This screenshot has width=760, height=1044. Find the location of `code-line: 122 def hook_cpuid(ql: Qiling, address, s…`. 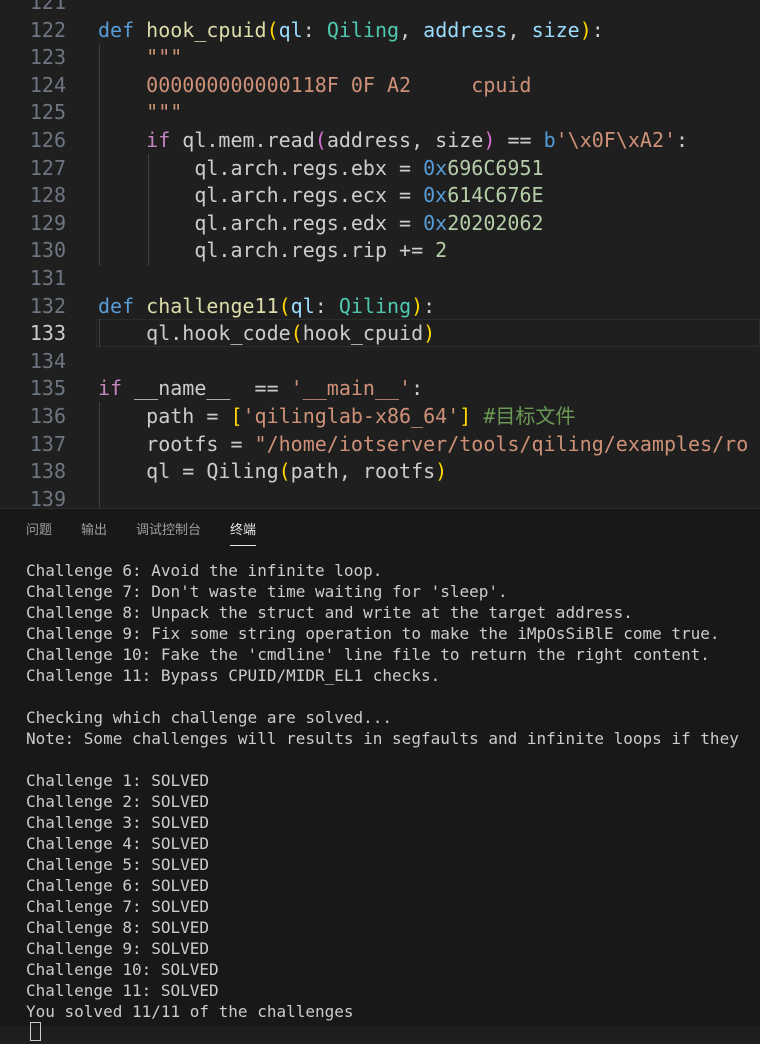

code-line: 122 def hook_cpuid(ql: Qiling, address, s… is located at coordinates (380, 31).